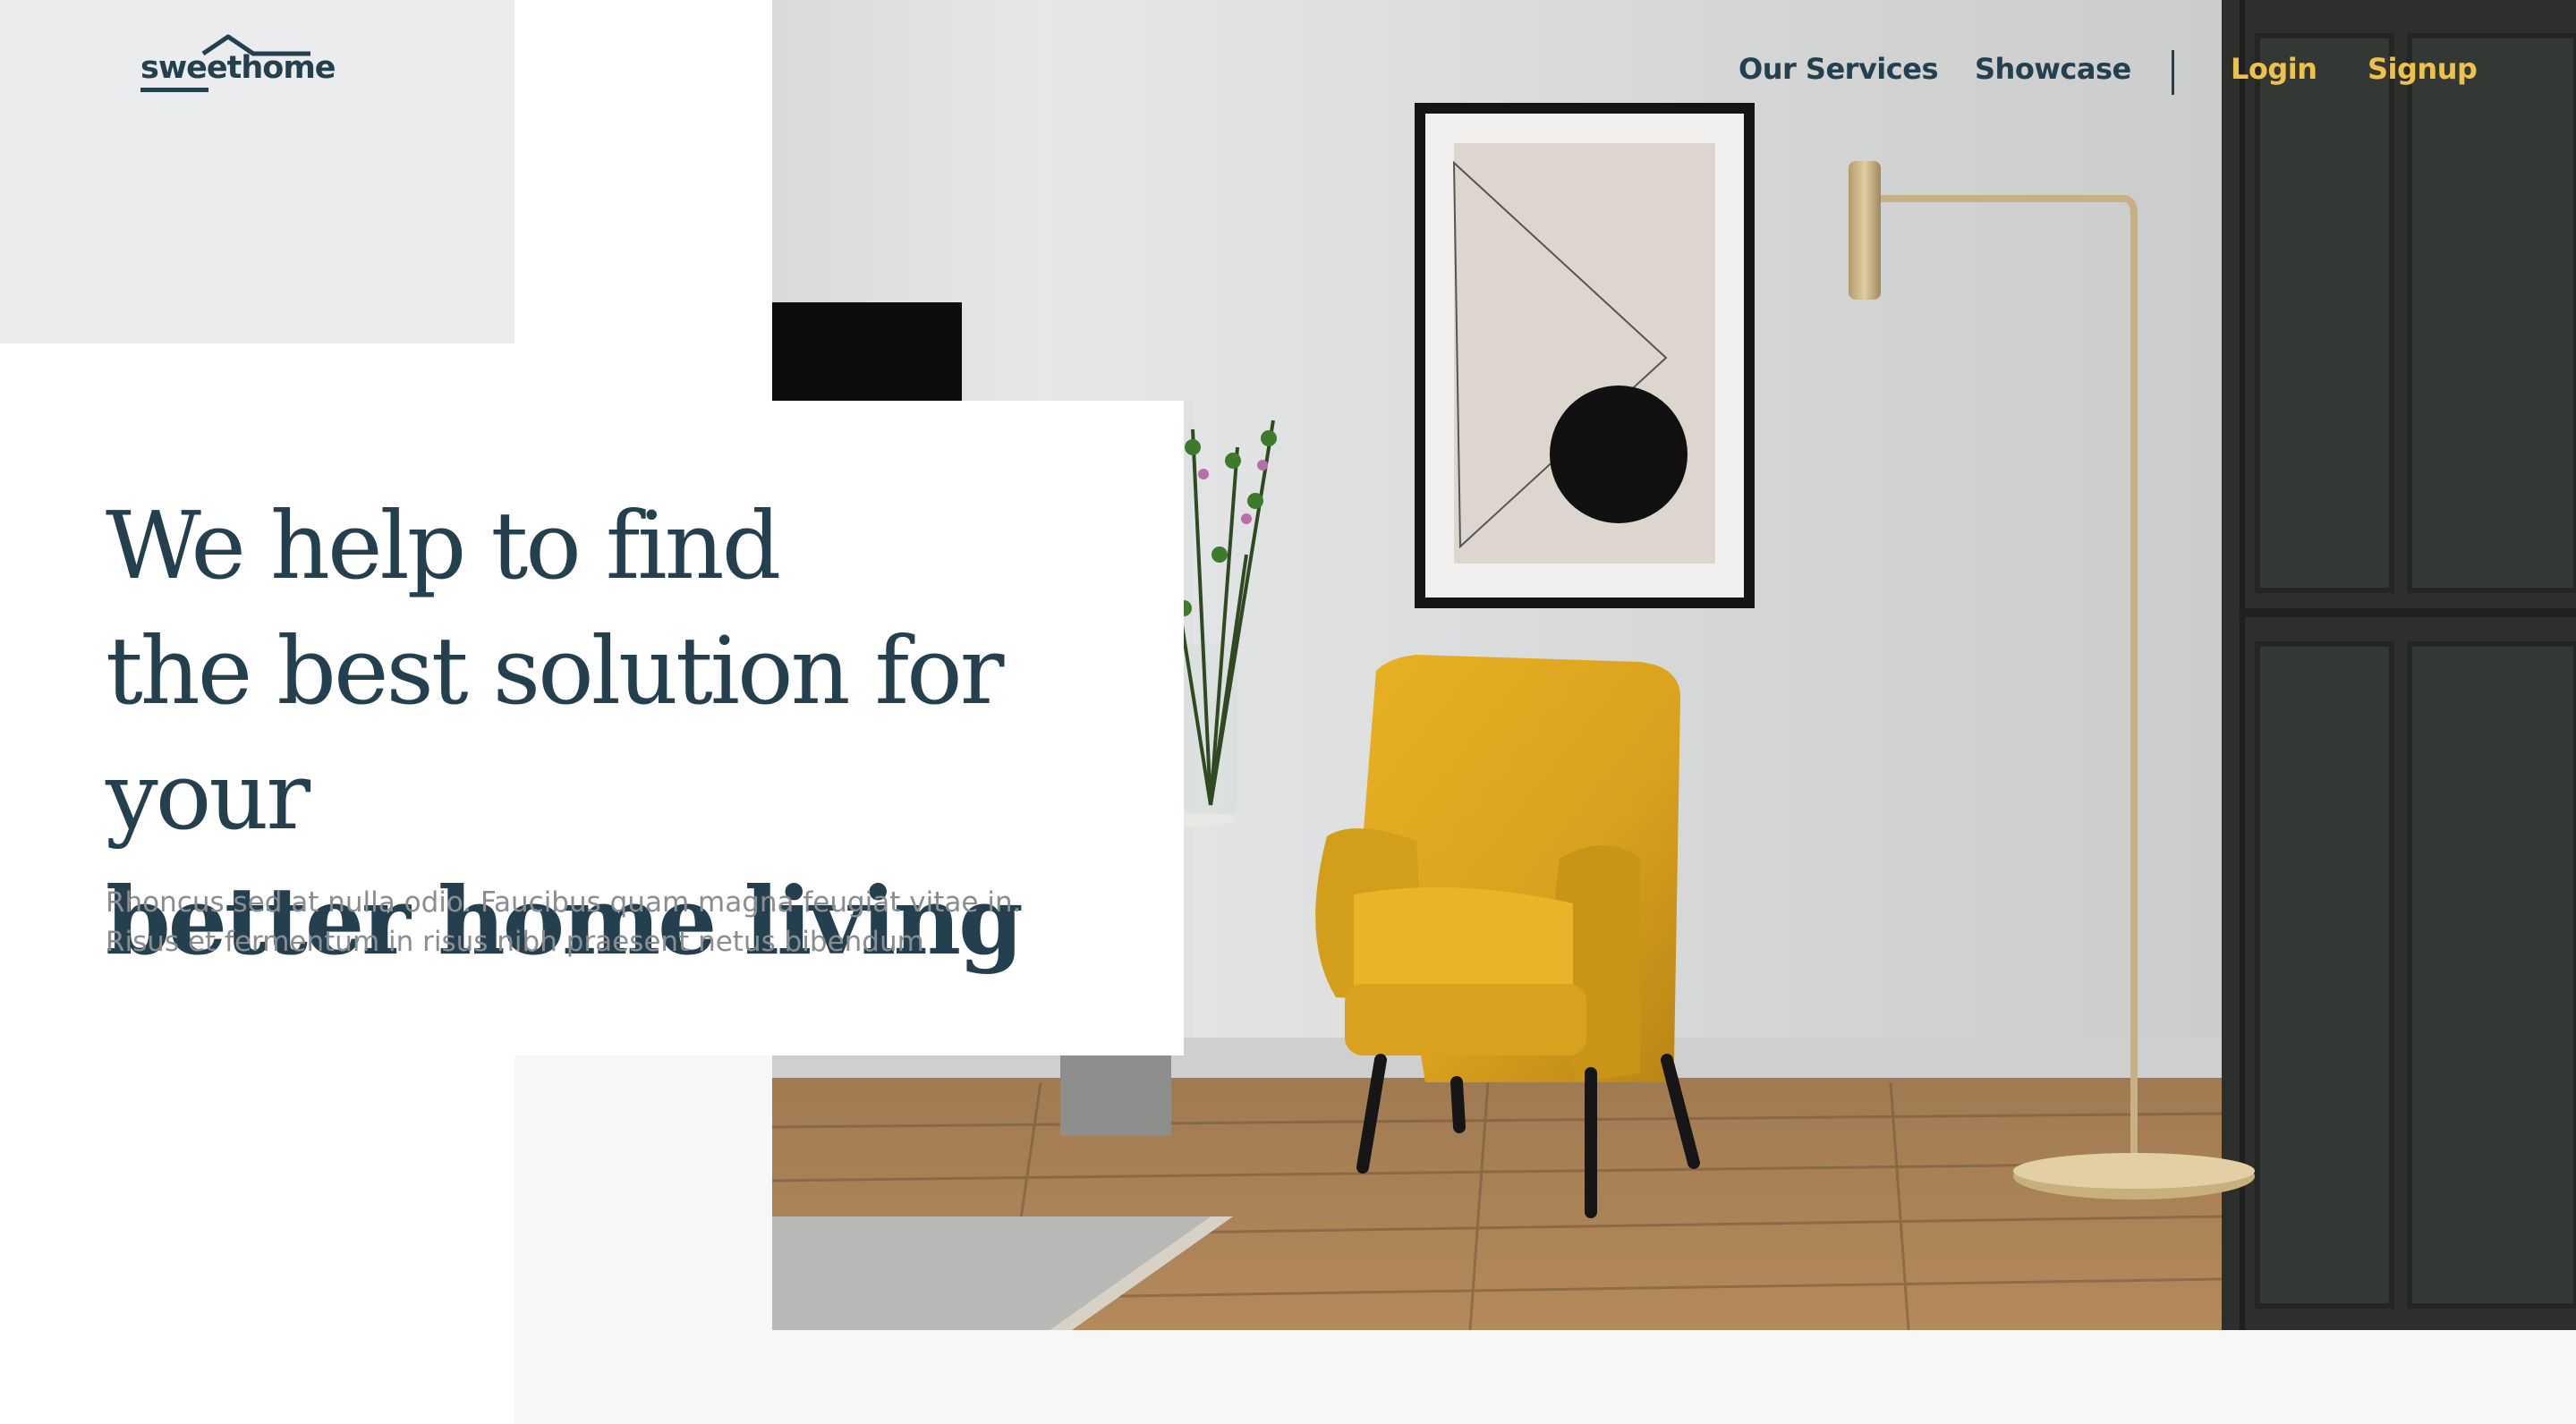 The image size is (2576, 1424). What do you see at coordinates (2053, 69) in the screenshot?
I see `nav-showcase-link: Showcase` at bounding box center [2053, 69].